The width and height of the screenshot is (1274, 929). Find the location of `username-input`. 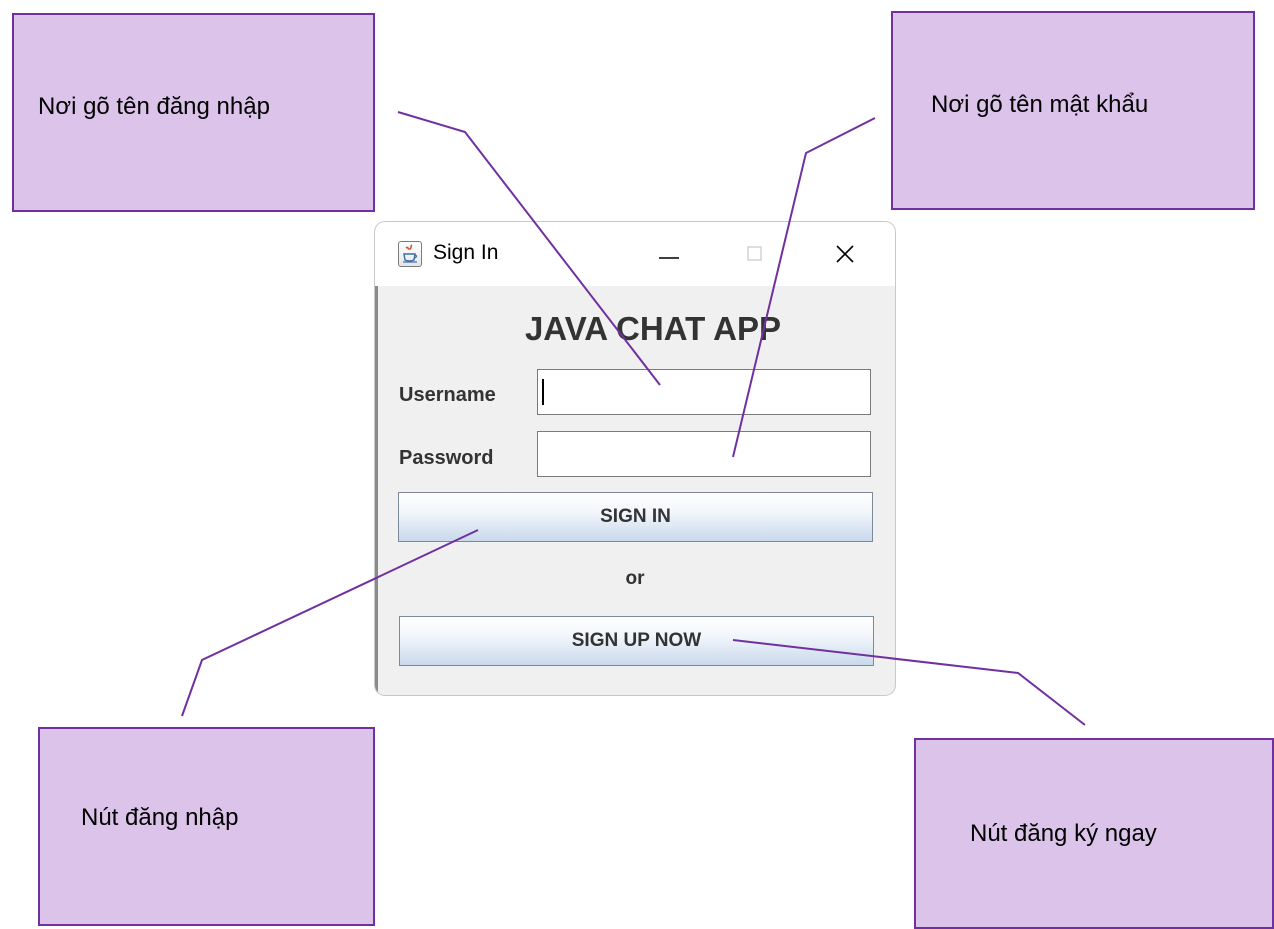

username-input is located at coordinates (704, 392).